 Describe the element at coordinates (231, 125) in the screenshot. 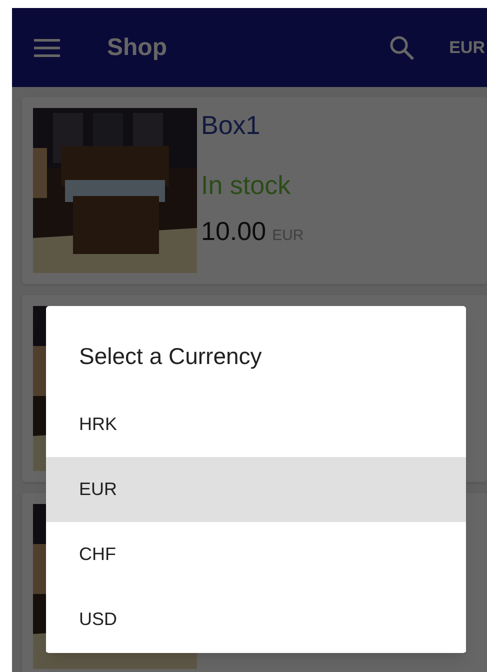

I see `product-name: Box1` at that location.